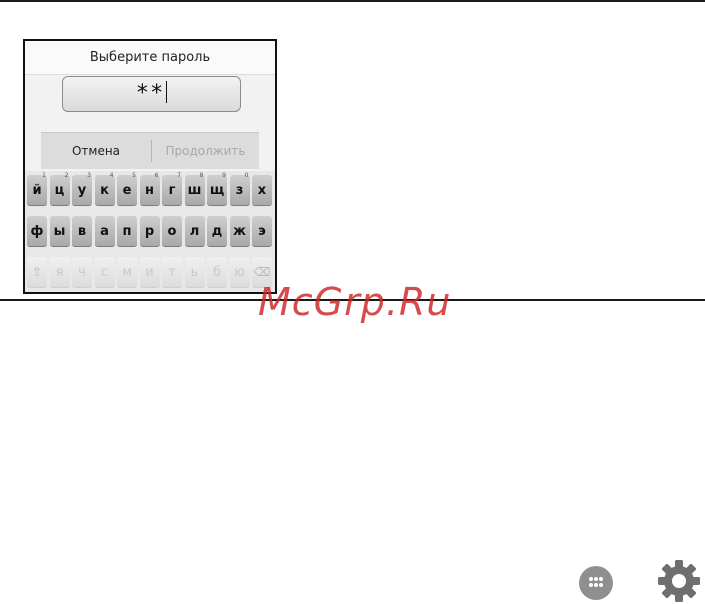 Image resolution: width=705 pixels, height=604 pixels. What do you see at coordinates (246, 175) in the screenshot?
I see `key-hint: 0` at bounding box center [246, 175].